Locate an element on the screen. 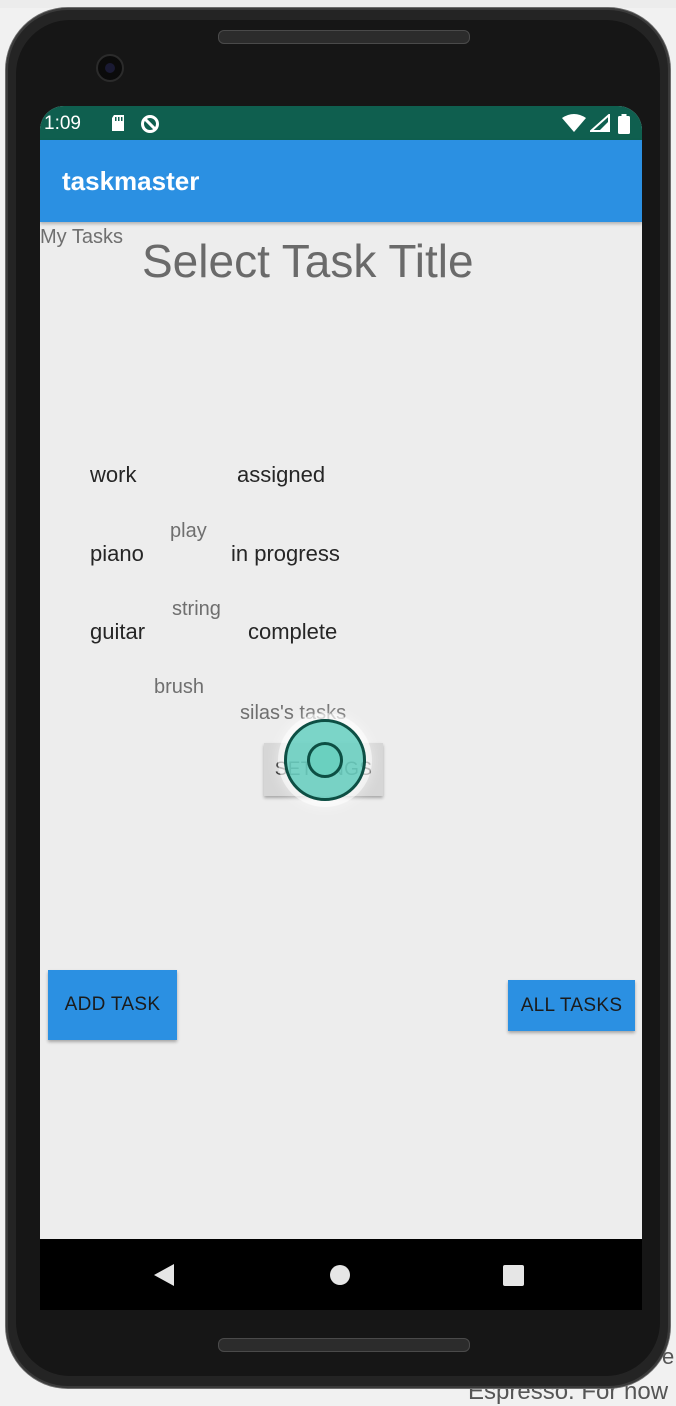  task-body-brush: brush is located at coordinates (179, 687).